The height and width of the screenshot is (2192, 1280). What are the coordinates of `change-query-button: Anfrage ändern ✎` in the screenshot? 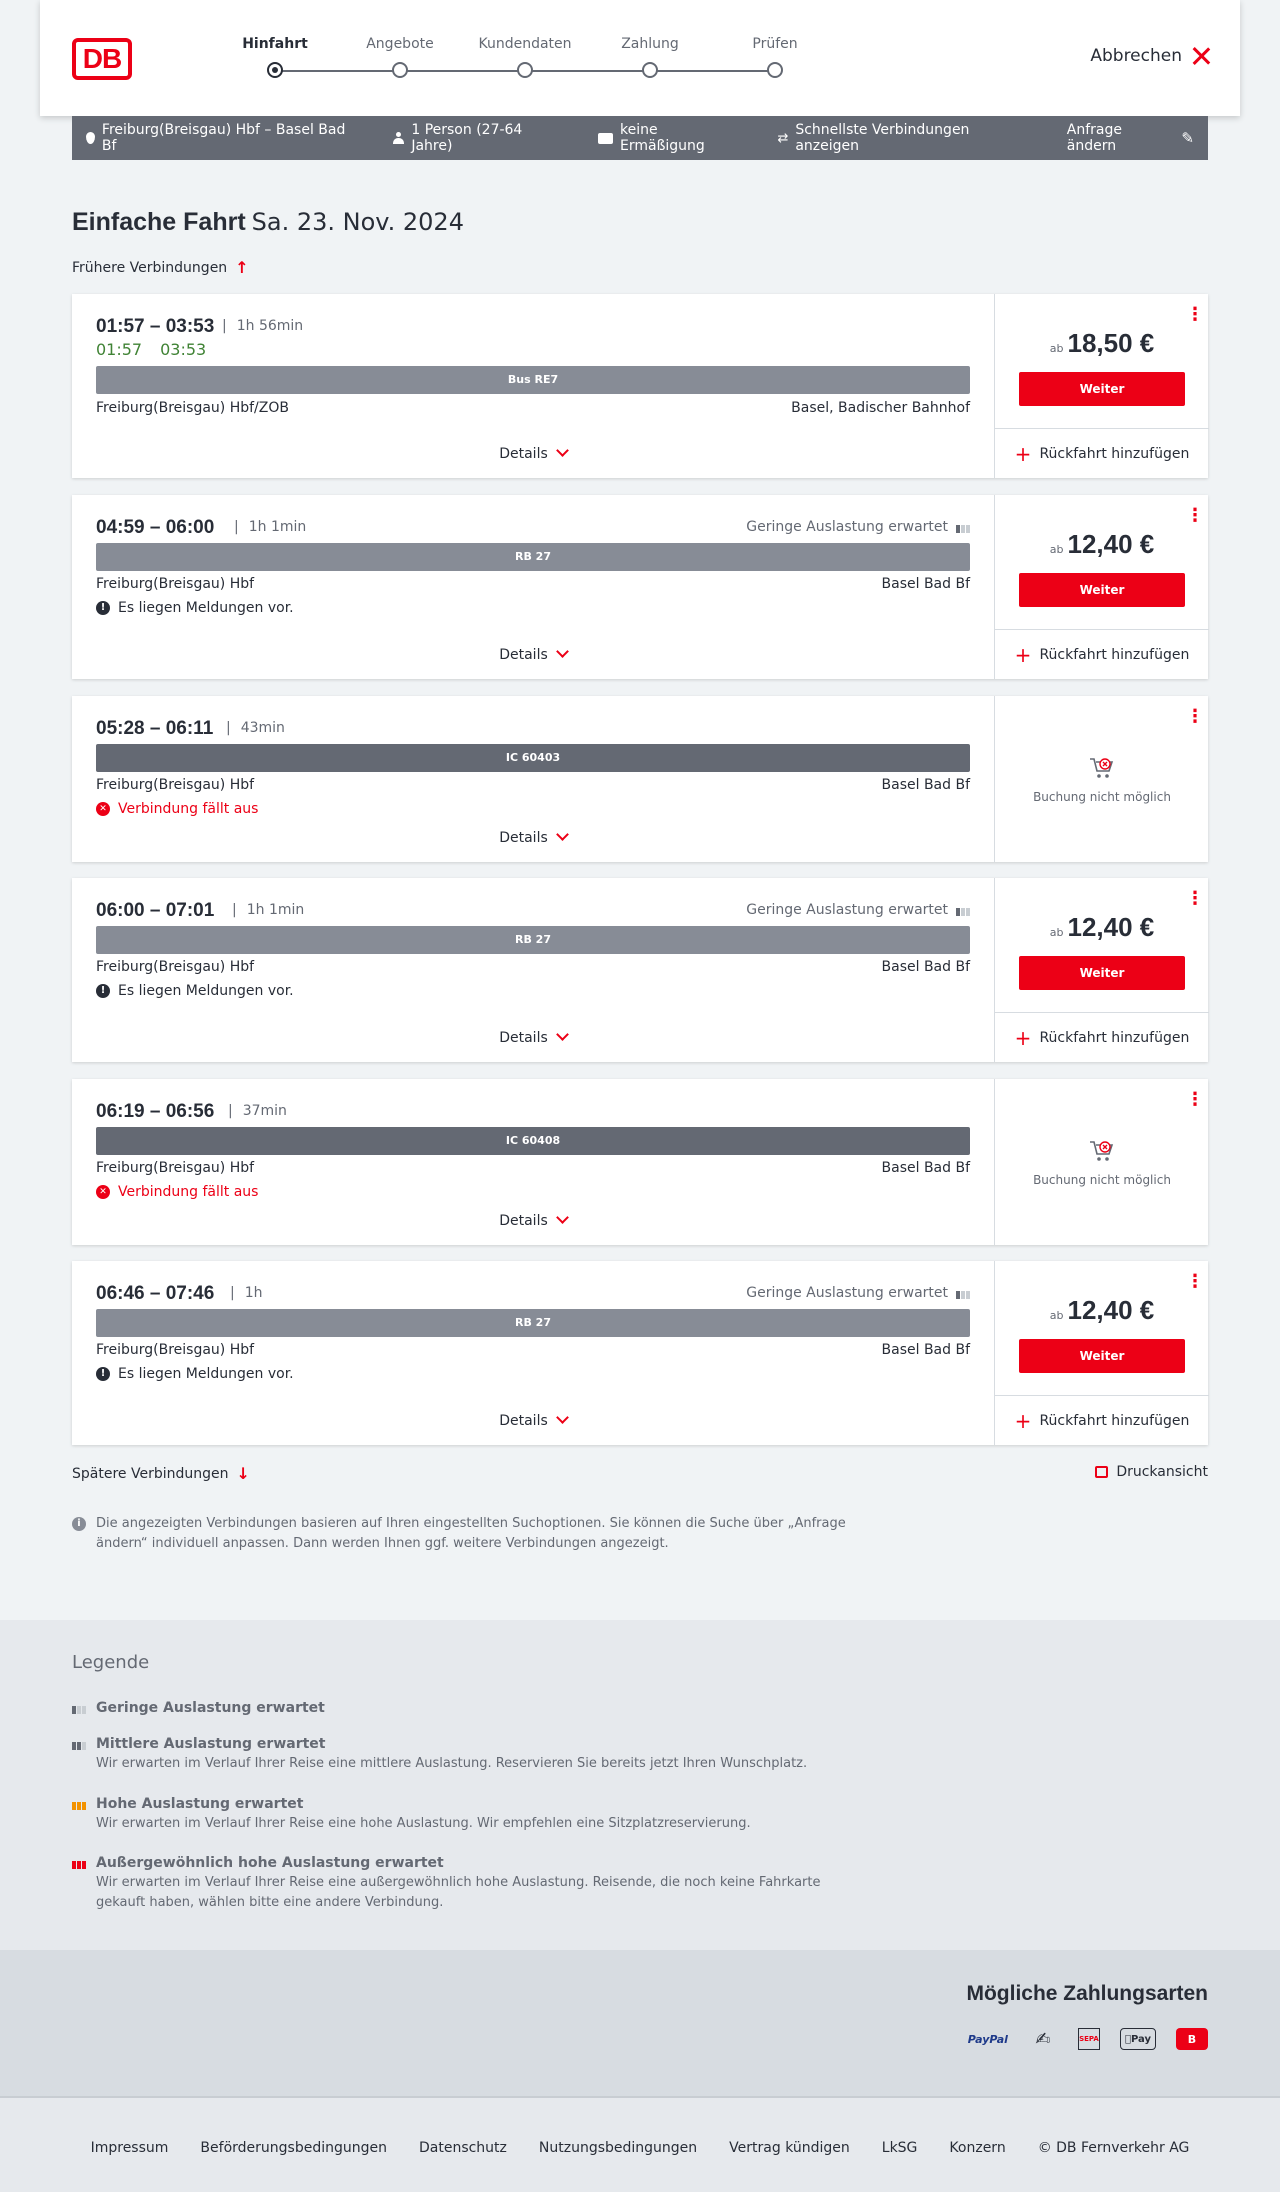 It's located at (1130, 138).